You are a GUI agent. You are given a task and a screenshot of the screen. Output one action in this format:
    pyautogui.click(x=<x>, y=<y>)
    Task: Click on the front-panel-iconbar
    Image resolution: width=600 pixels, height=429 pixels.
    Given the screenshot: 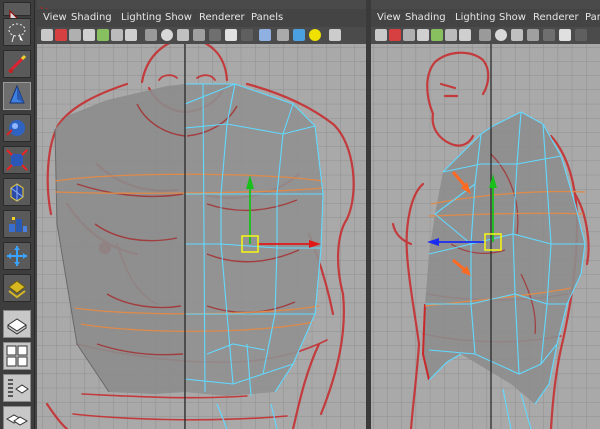 What is the action you would take?
    pyautogui.click(x=201, y=36)
    